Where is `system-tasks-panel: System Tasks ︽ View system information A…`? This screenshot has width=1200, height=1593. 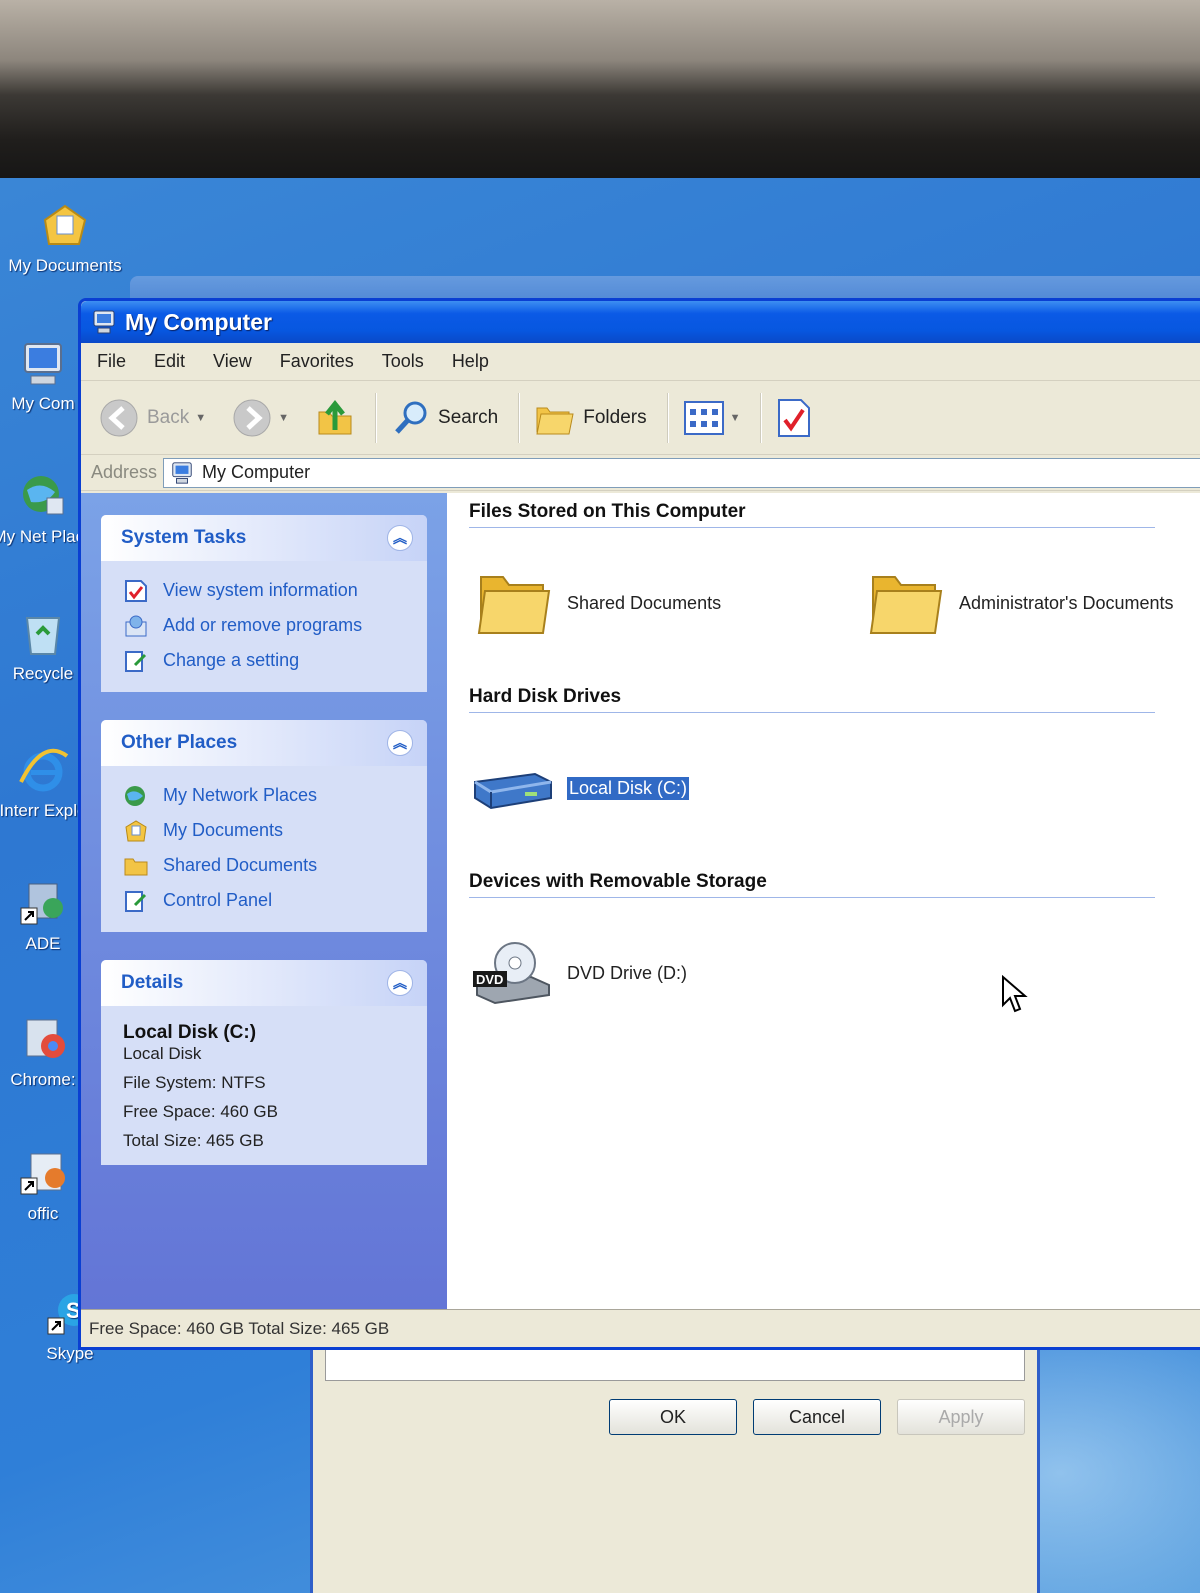
system-tasks-panel: System Tasks ︽ View system information A… is located at coordinates (264, 603).